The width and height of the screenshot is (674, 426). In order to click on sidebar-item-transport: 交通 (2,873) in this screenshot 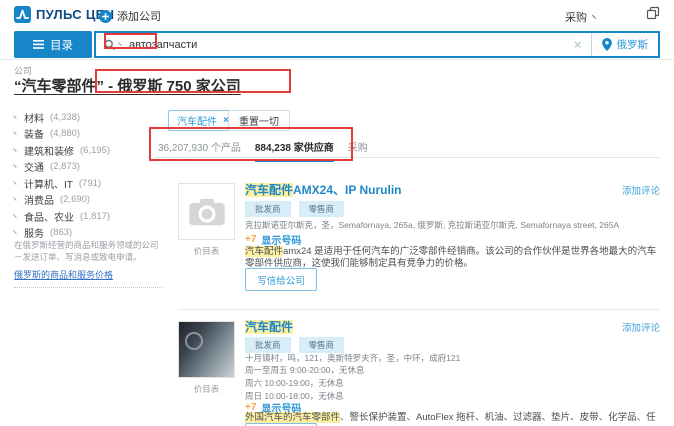, I will do `click(89, 167)`.